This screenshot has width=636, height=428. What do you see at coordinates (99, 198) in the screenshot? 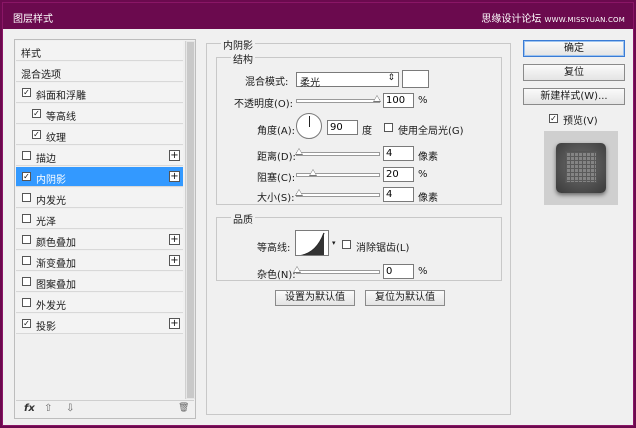
I see `style-list-item: 内发光` at bounding box center [99, 198].